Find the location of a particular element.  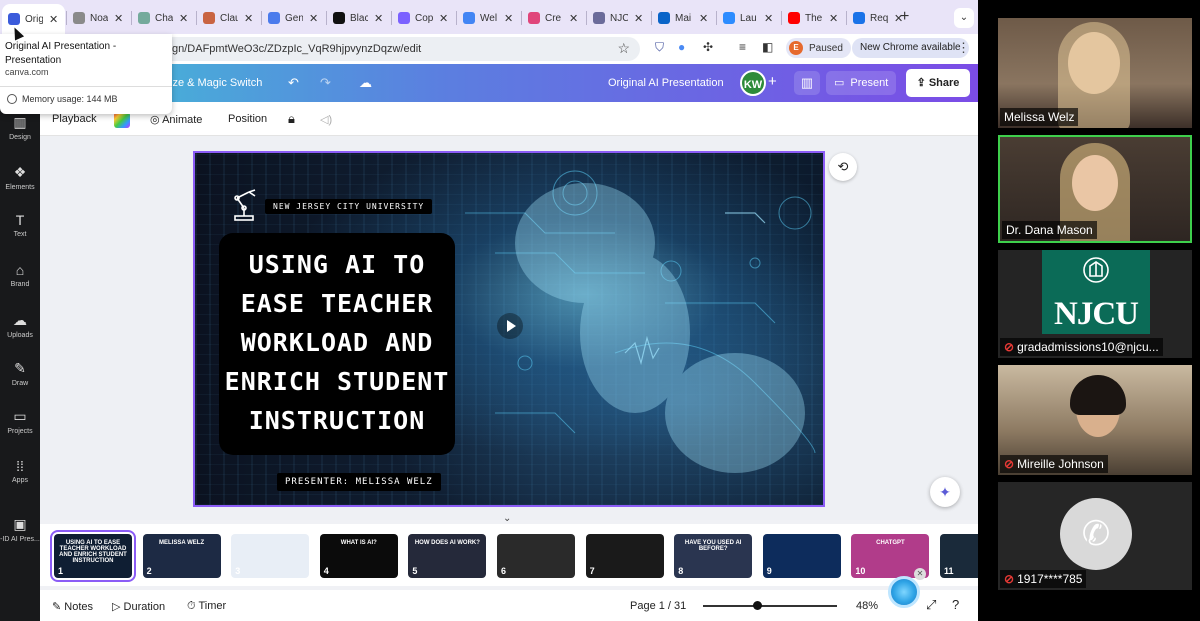

tab-separator is located at coordinates (651, 18).